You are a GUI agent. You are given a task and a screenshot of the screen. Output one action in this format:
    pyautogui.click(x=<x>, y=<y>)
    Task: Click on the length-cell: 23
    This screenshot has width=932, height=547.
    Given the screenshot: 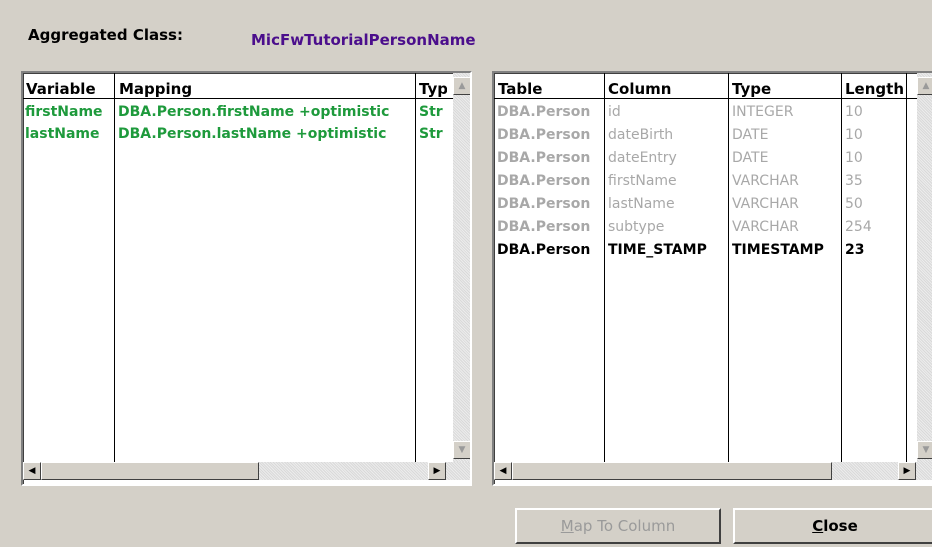 What is the action you would take?
    pyautogui.click(x=855, y=250)
    